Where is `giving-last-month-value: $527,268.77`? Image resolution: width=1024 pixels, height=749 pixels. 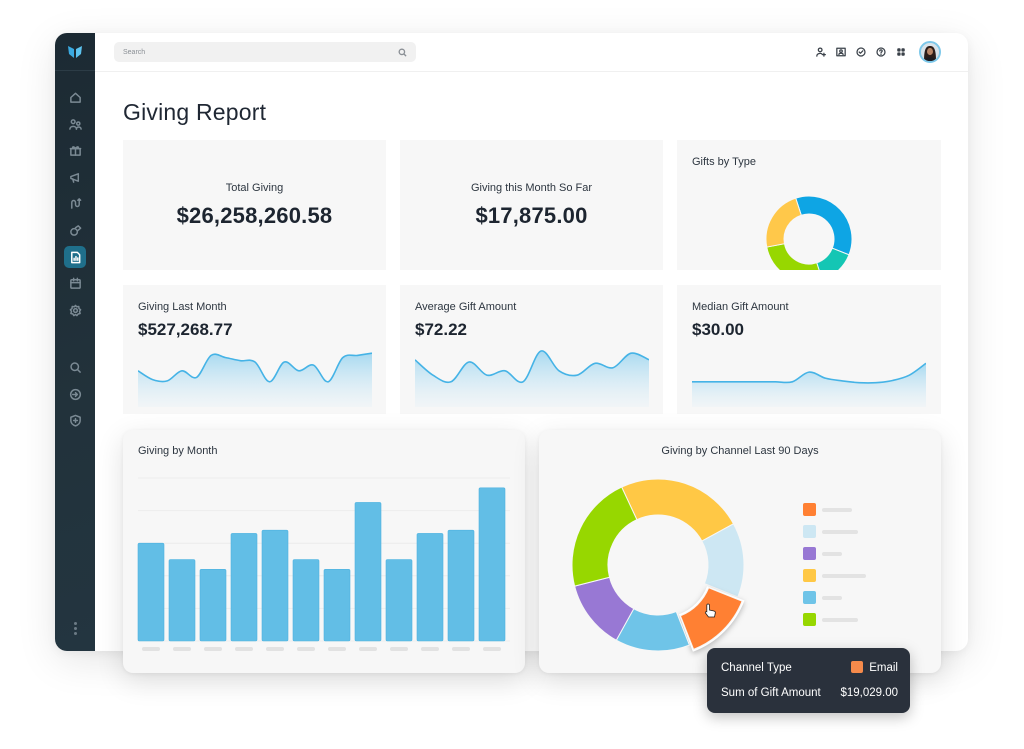 giving-last-month-value: $527,268.77 is located at coordinates (185, 329).